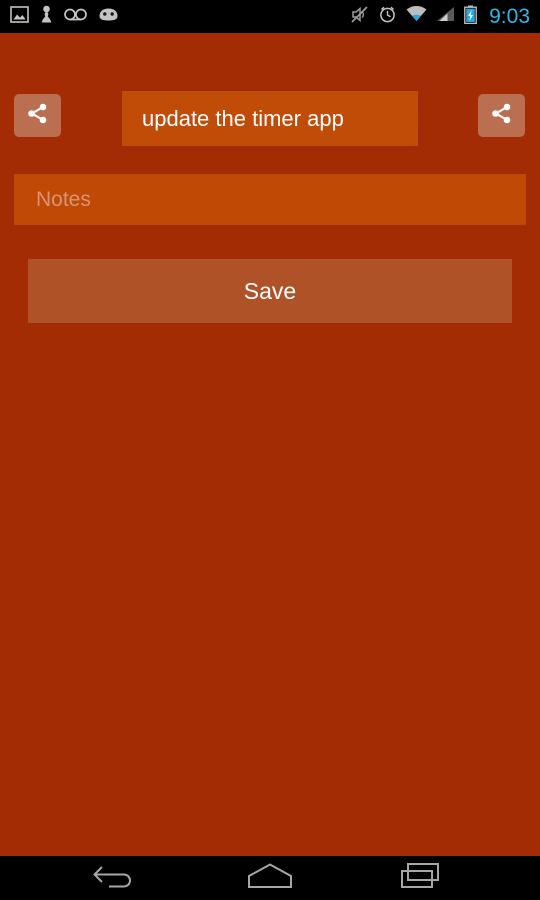  I want to click on save-button-label: Save, so click(270, 291).